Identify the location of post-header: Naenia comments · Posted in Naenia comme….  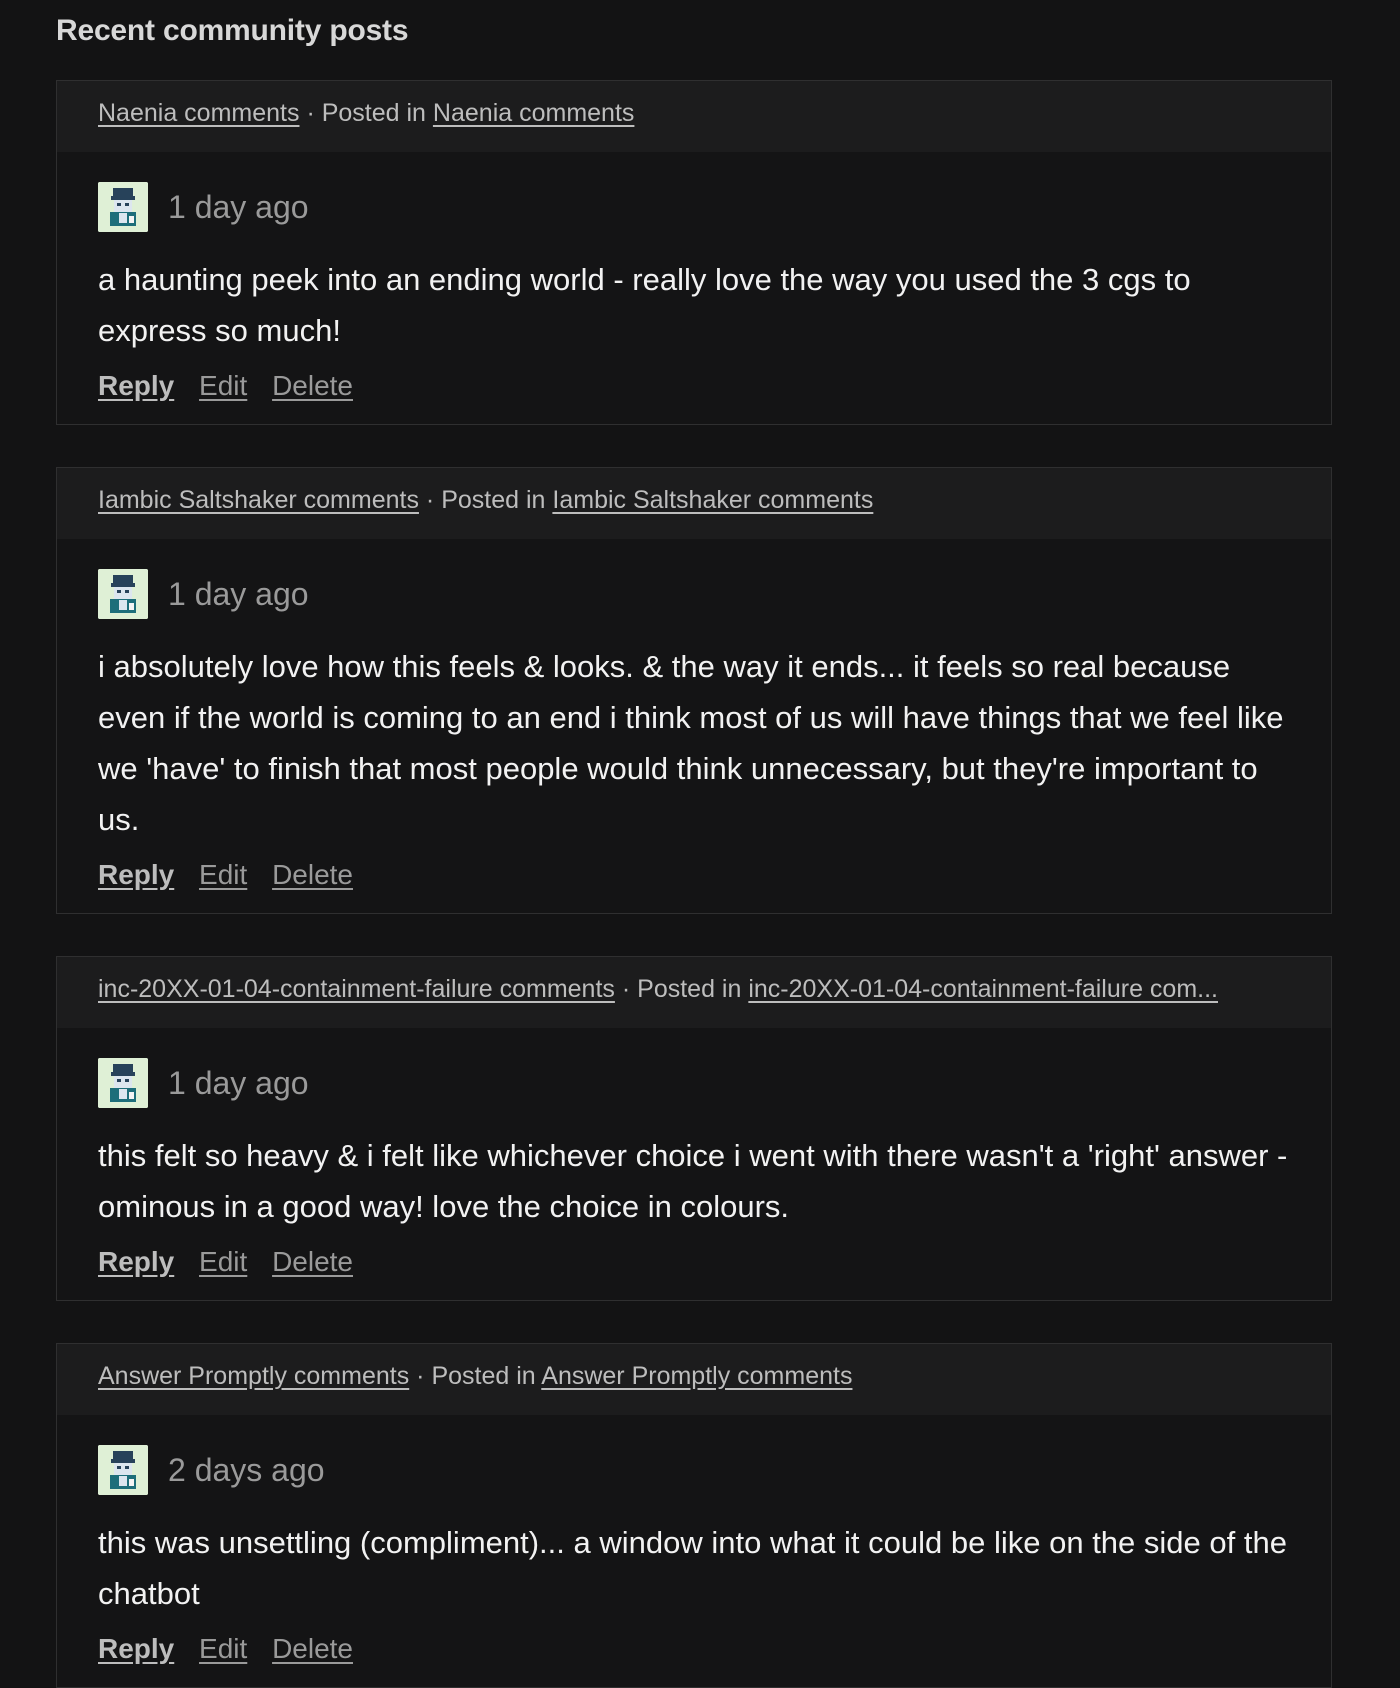
(694, 116).